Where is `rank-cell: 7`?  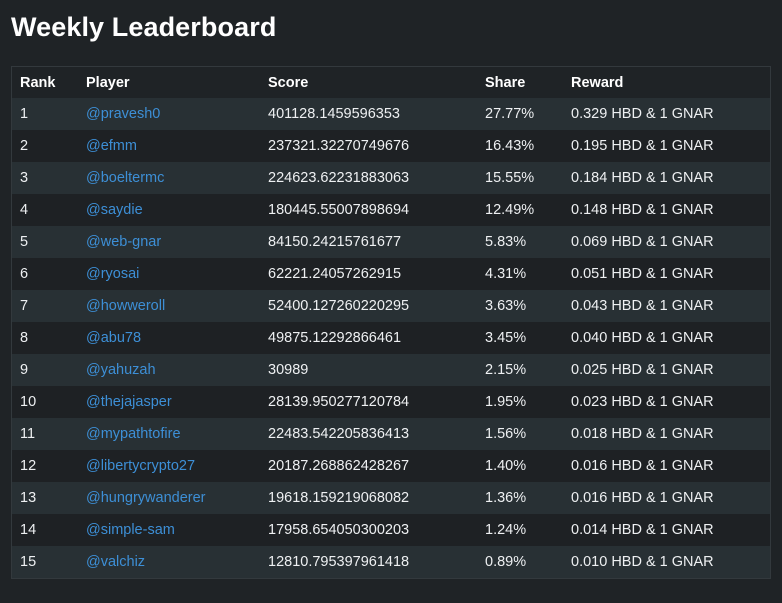
rank-cell: 7 is located at coordinates (24, 306).